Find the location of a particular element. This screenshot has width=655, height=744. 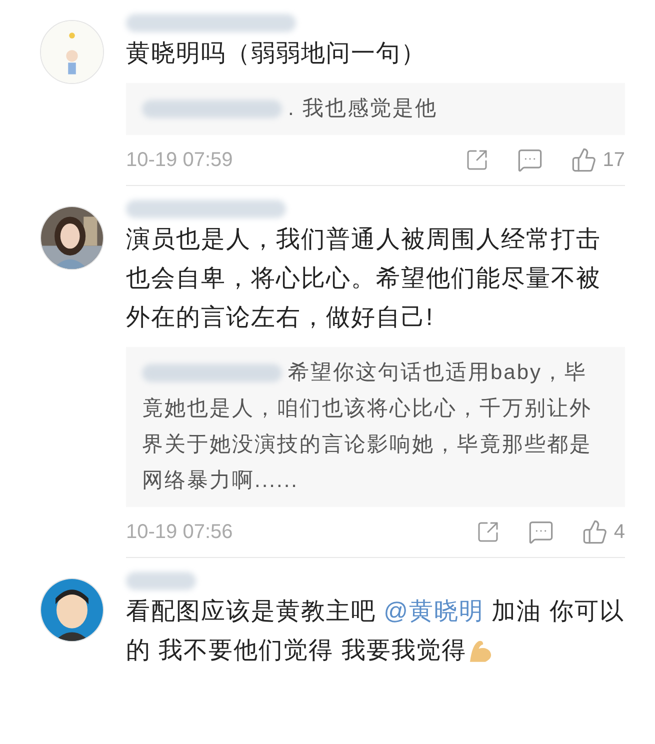

reply-text: . 我也感觉是他 is located at coordinates (375, 109).